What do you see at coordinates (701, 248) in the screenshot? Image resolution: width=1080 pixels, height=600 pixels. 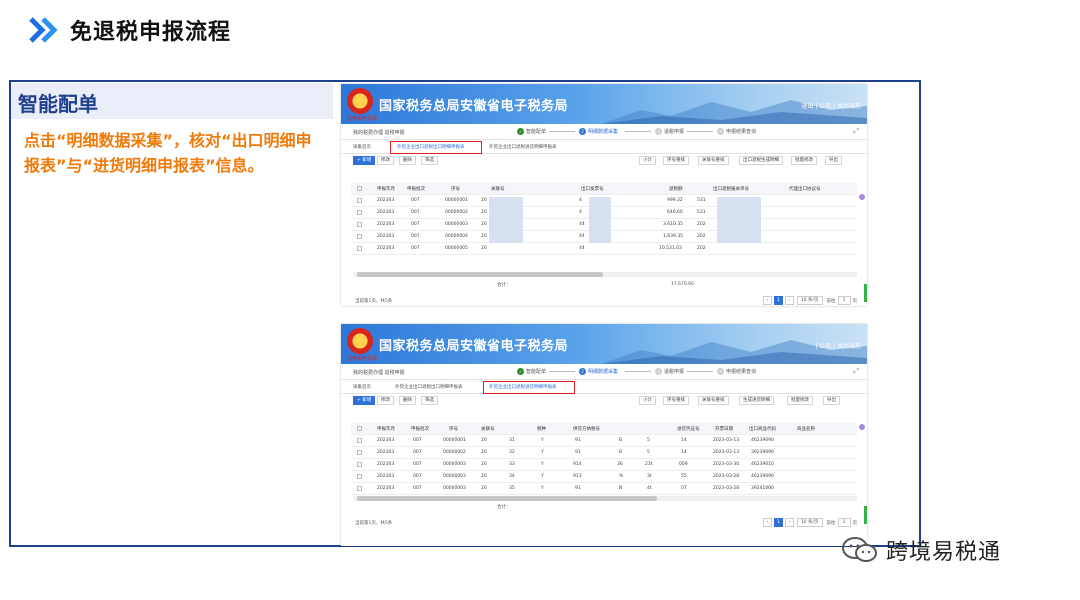 I see `cell: 202` at bounding box center [701, 248].